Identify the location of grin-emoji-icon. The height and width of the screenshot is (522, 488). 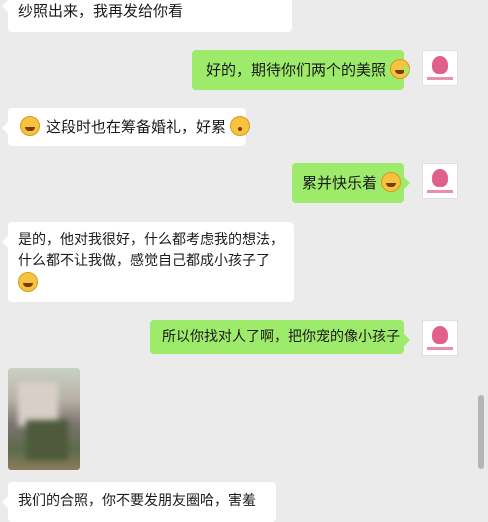
(391, 182).